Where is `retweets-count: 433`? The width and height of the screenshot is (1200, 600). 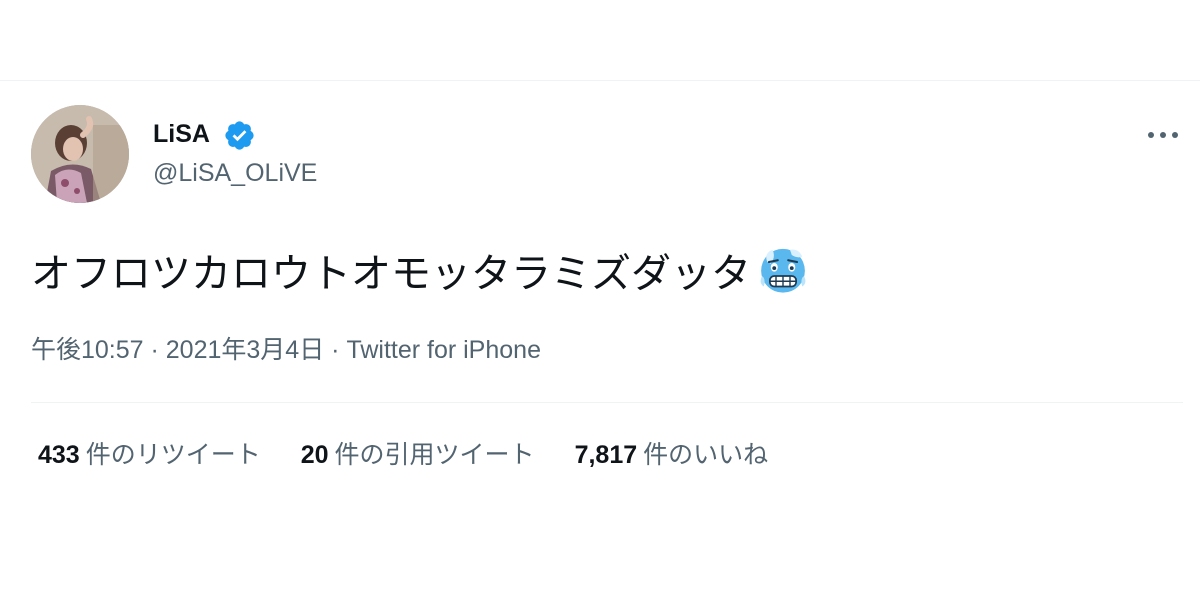
retweets-count: 433 is located at coordinates (59, 455).